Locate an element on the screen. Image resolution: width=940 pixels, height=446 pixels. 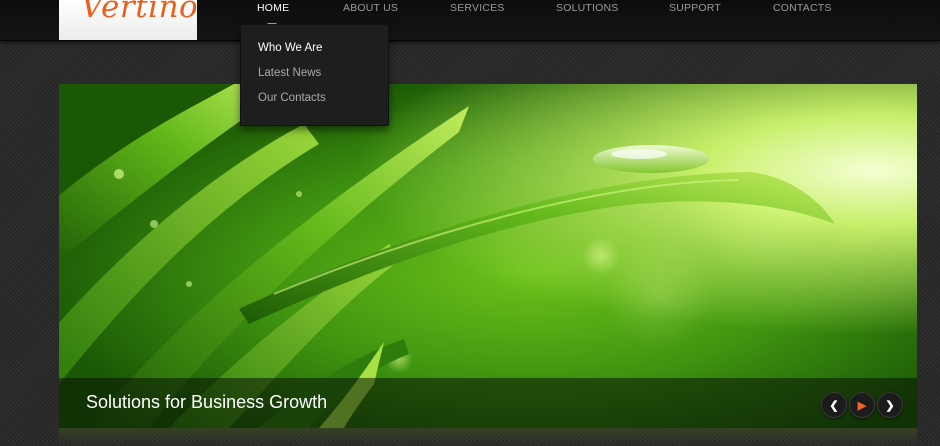
play-icon: ▶ is located at coordinates (862, 405).